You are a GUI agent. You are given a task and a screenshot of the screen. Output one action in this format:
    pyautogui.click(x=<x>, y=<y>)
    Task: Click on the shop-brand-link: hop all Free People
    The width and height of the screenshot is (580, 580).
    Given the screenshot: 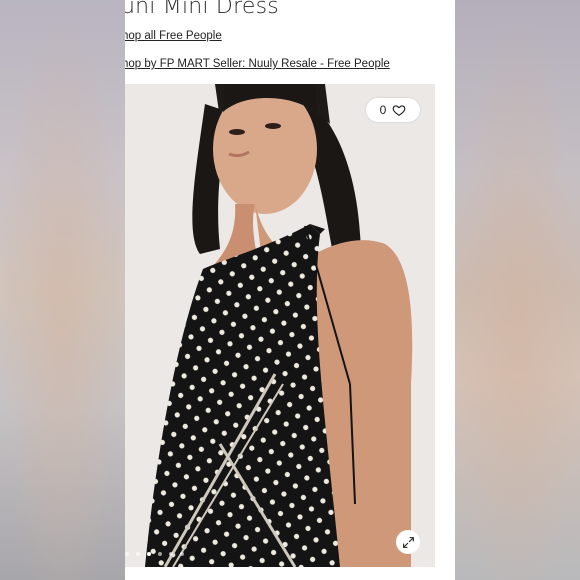 What is the action you would take?
    pyautogui.click(x=173, y=36)
    